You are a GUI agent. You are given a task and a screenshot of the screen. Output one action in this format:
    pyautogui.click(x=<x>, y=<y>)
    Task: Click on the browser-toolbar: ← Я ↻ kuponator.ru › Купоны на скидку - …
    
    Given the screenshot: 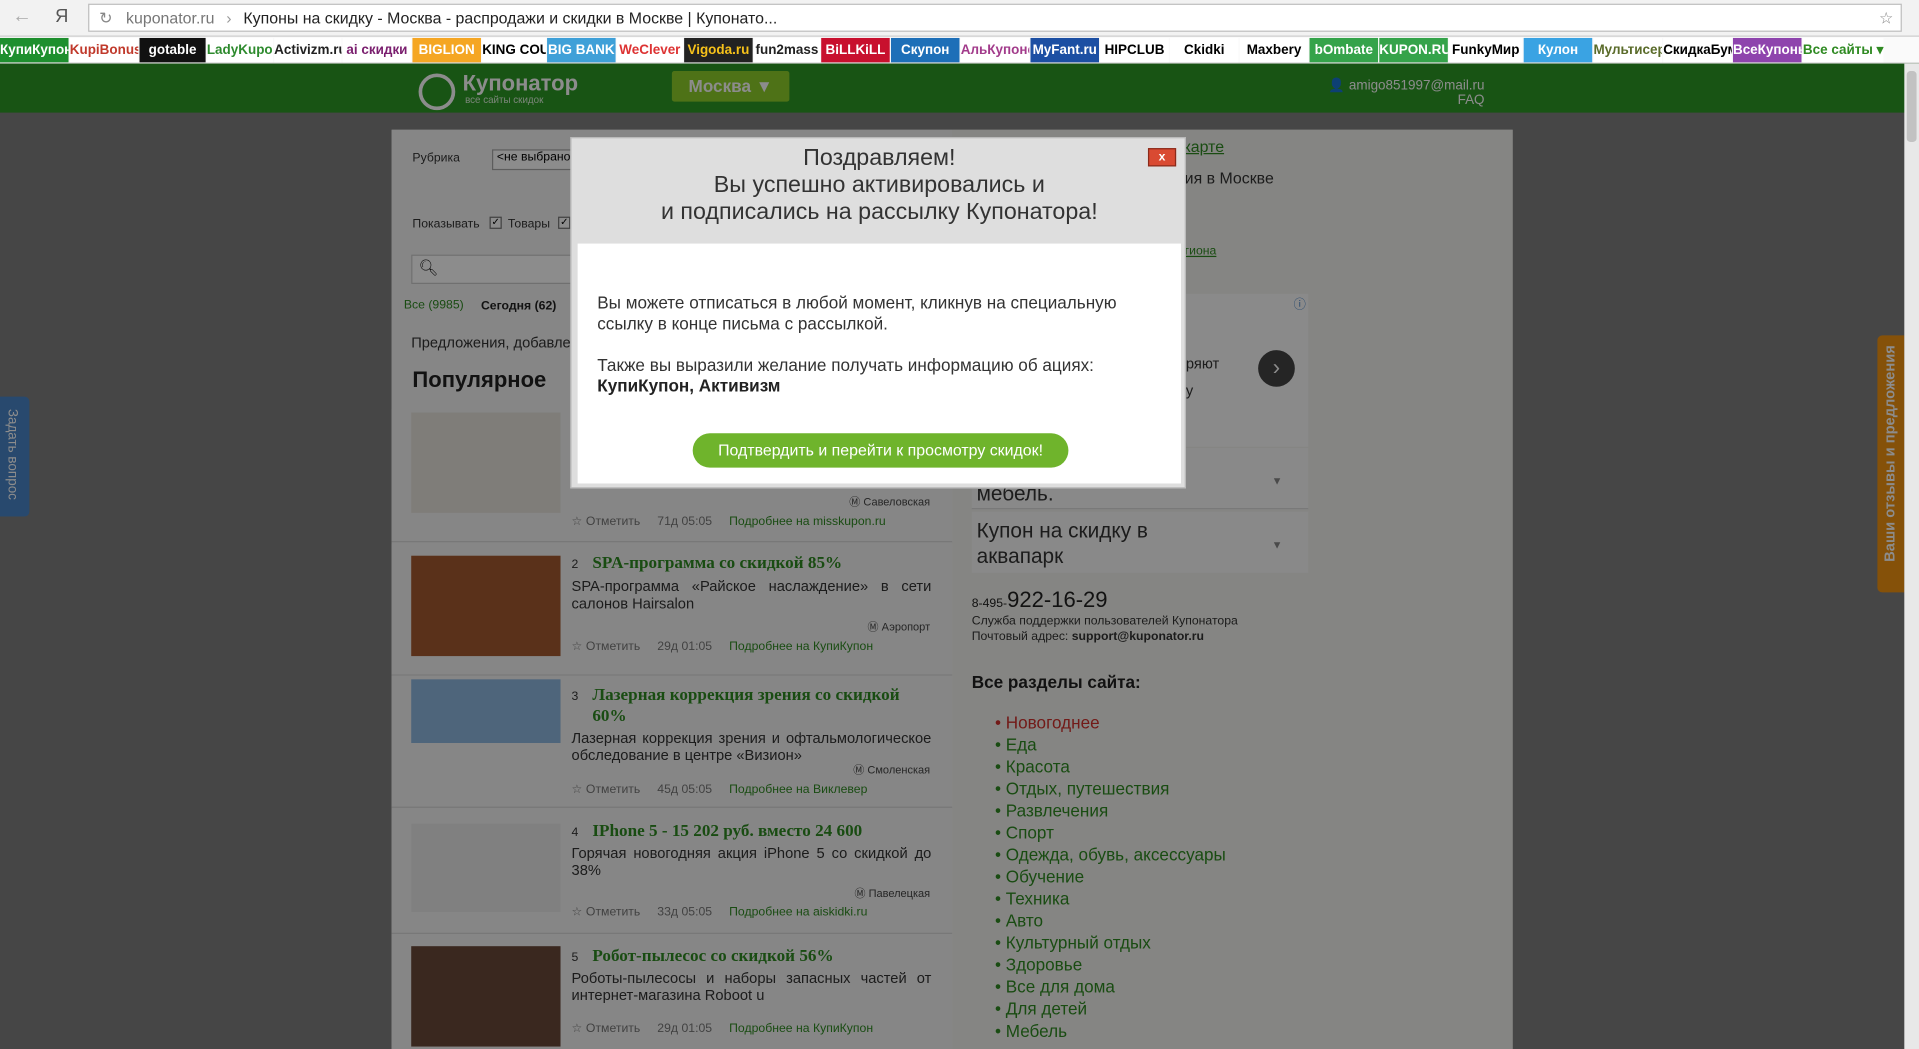 What is the action you would take?
    pyautogui.click(x=959, y=18)
    